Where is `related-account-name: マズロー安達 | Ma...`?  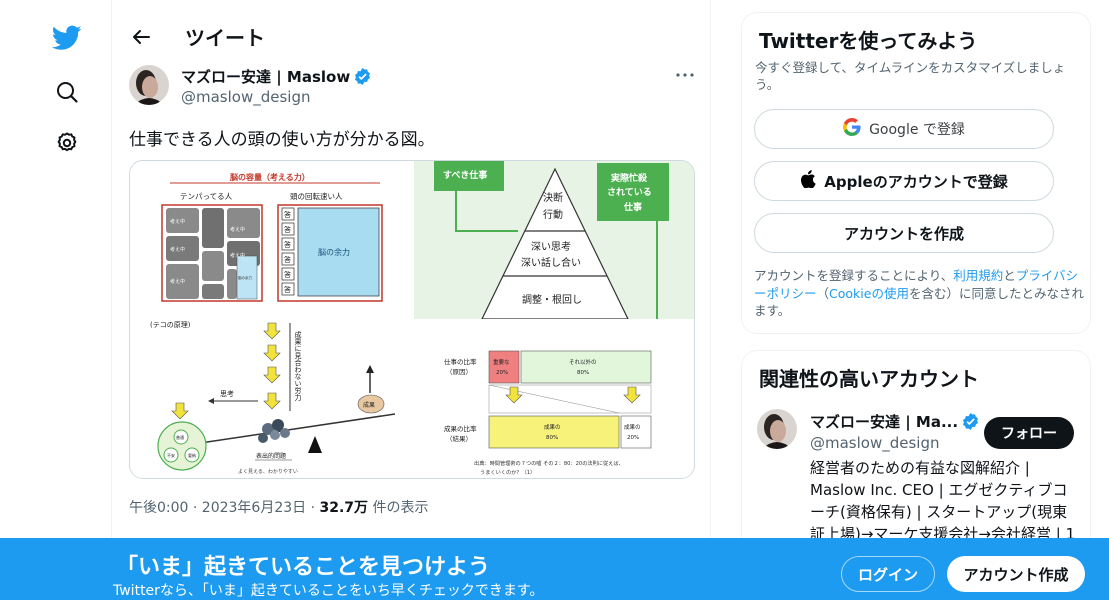
related-account-name: マズロー安達 | Ma... is located at coordinates (894, 421).